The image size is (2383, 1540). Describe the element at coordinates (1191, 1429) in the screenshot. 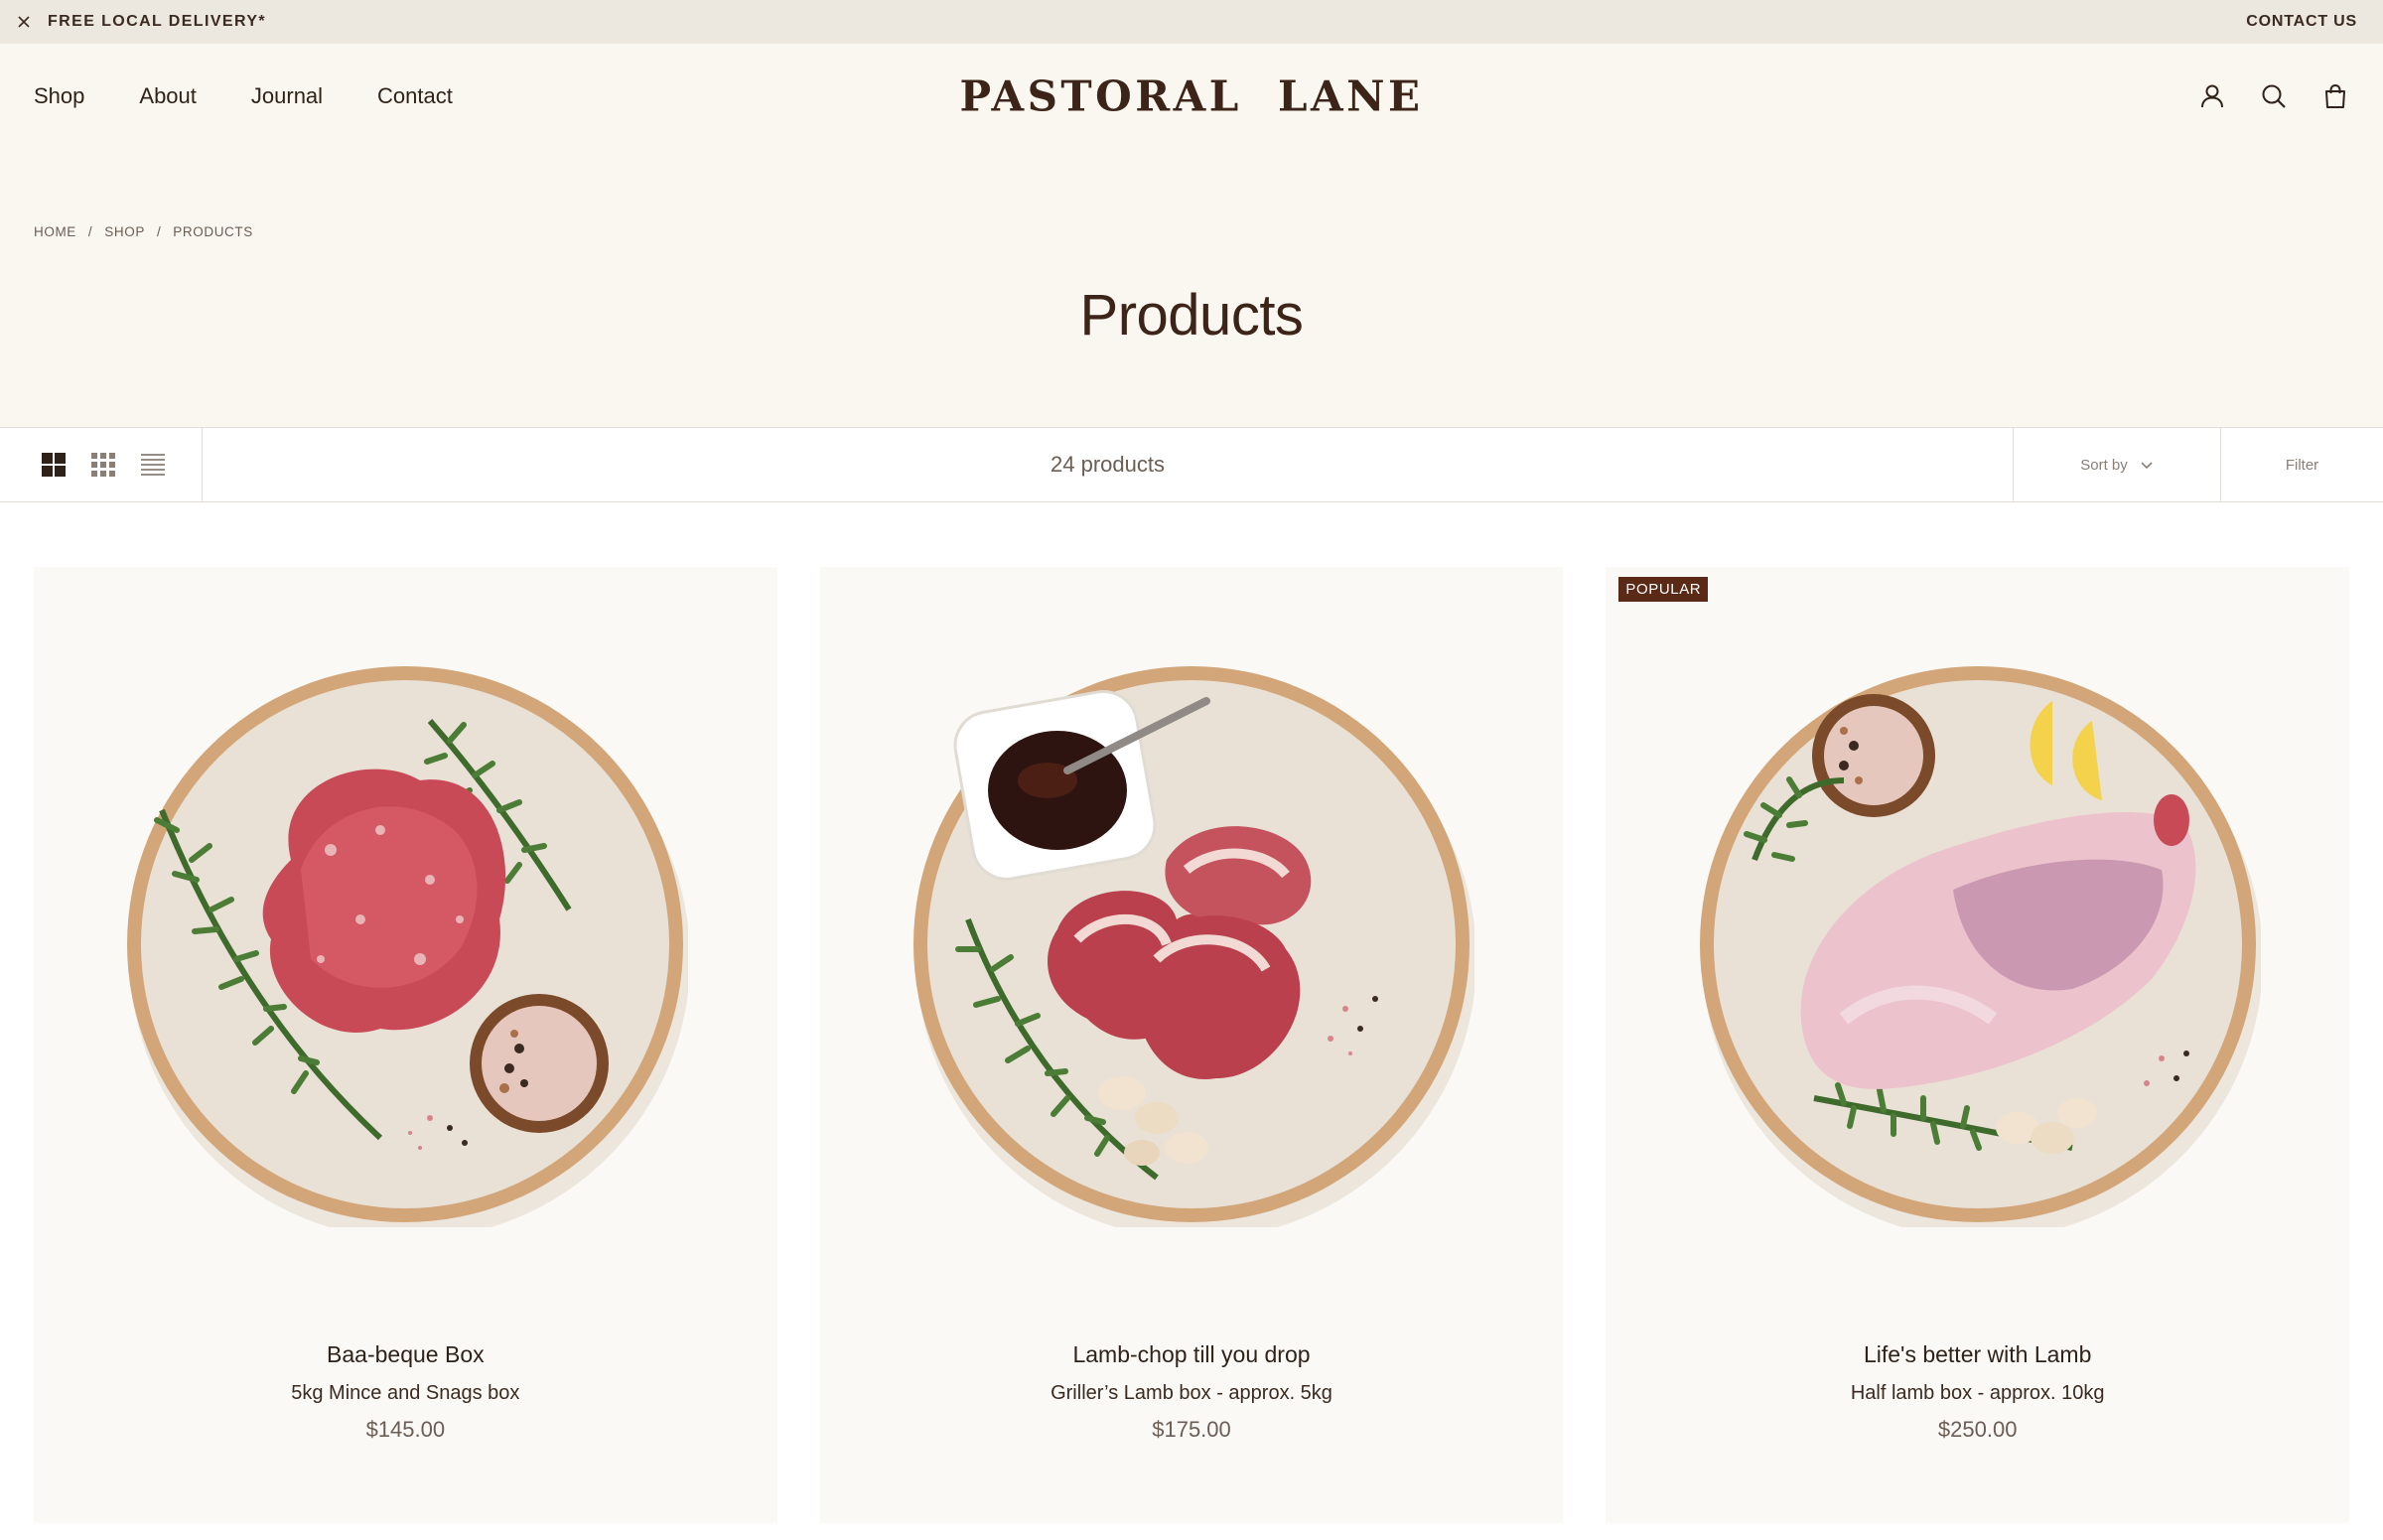

I see `product-price: $175.00` at that location.